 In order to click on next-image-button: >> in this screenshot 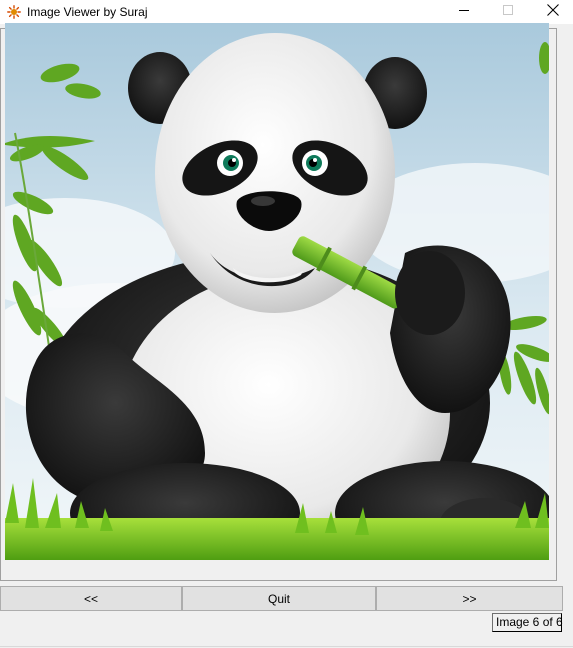, I will do `click(469, 598)`.